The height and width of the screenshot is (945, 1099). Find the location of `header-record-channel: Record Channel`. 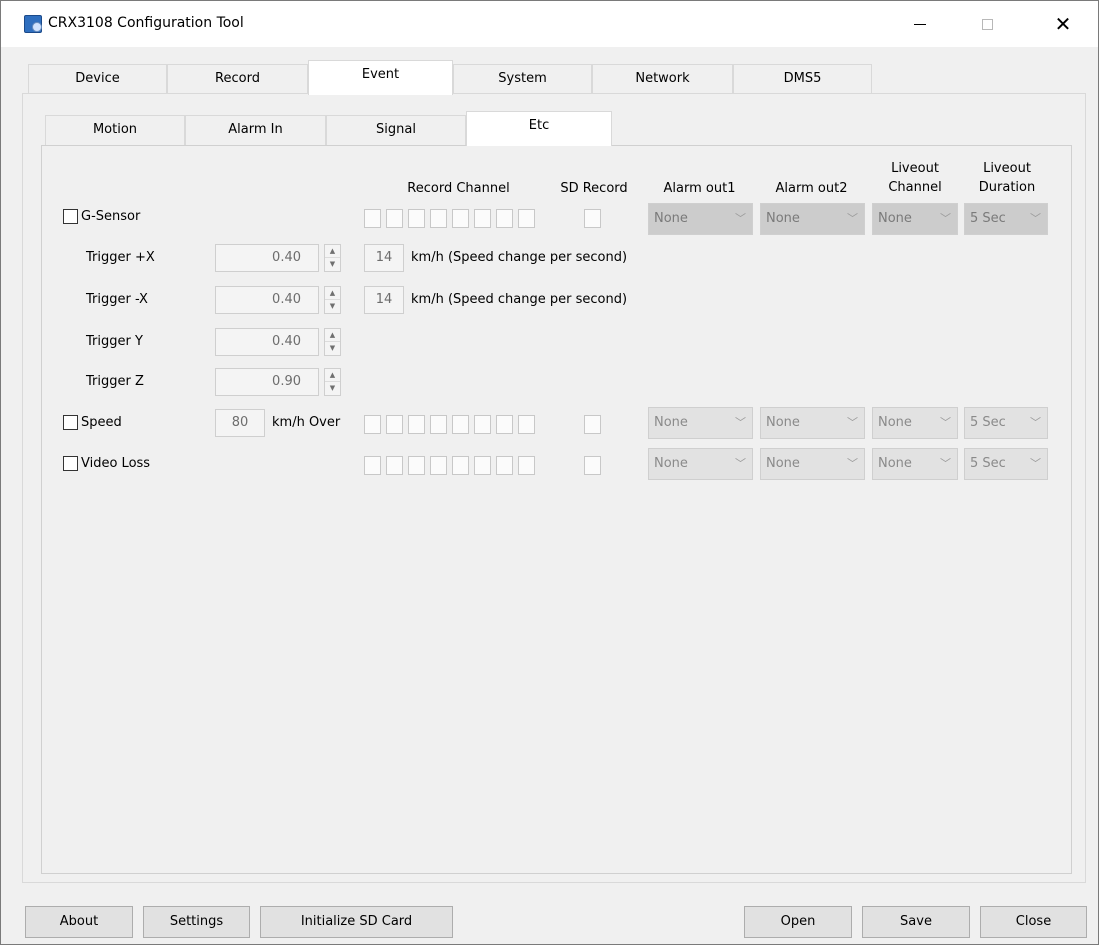

header-record-channel: Record Channel is located at coordinates (458, 188).